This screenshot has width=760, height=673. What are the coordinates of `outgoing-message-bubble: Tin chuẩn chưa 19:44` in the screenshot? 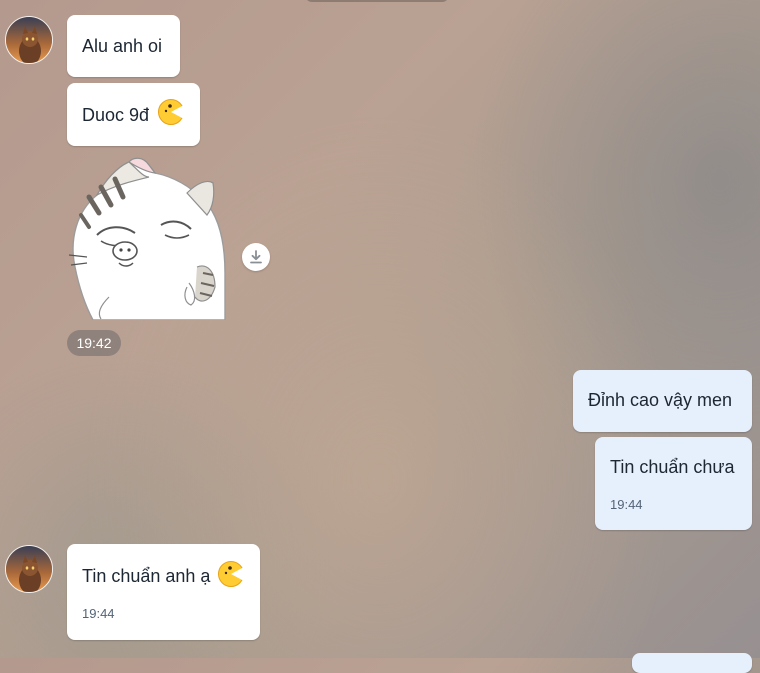 It's located at (673, 483).